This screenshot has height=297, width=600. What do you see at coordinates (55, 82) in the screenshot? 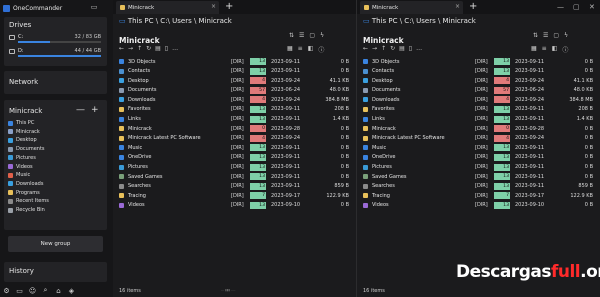
I see `network-panel: Network` at bounding box center [55, 82].